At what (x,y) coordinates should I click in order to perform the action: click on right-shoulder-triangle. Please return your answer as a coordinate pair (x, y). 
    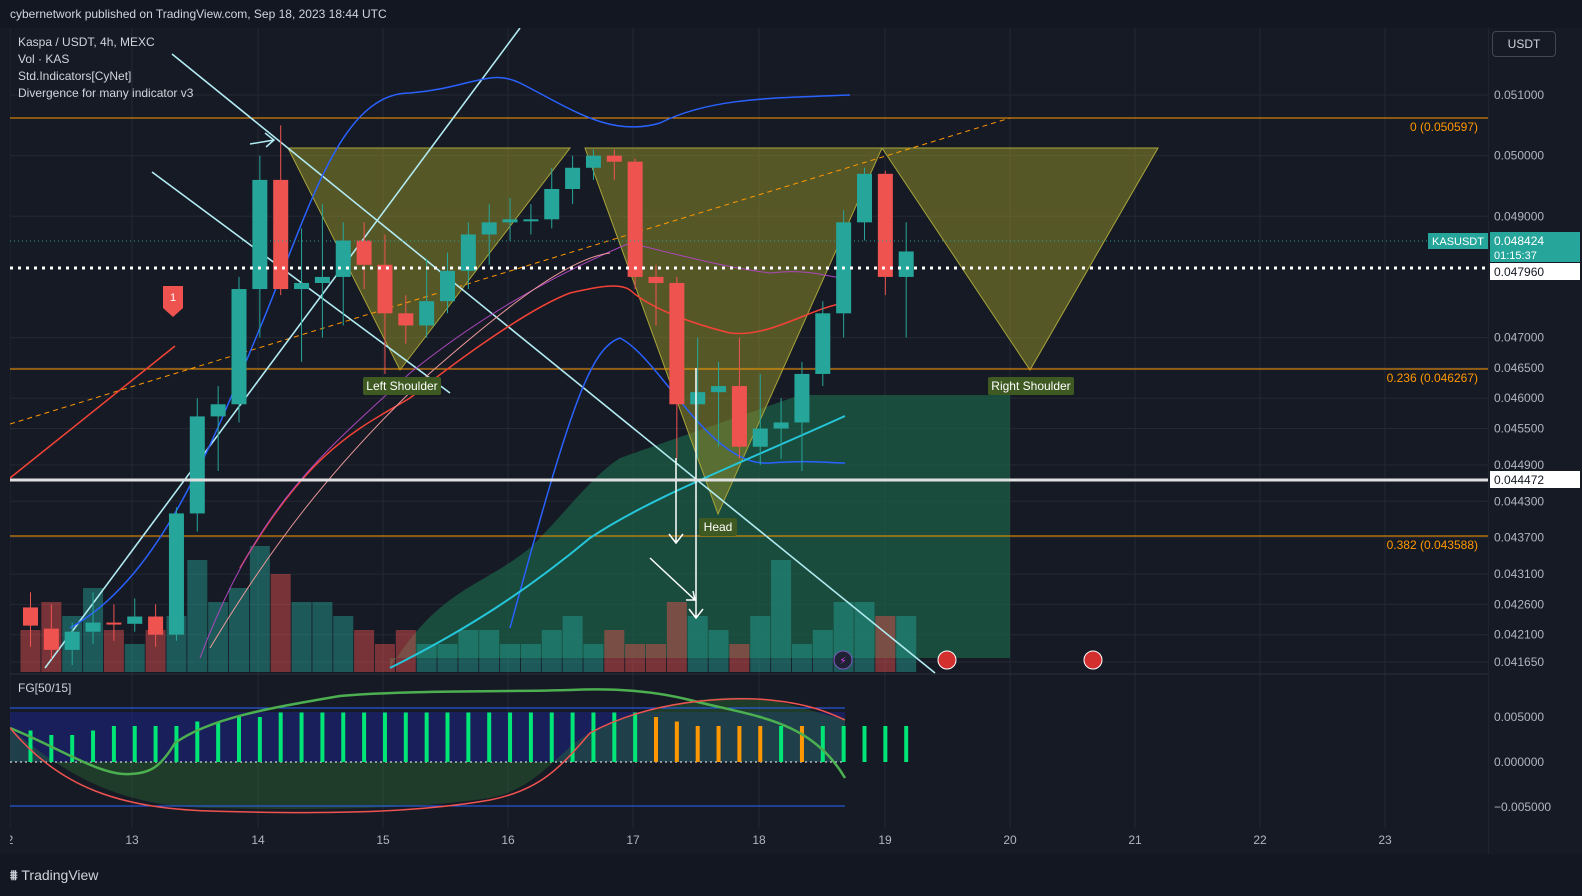
    Looking at the image, I should click on (1020, 259).